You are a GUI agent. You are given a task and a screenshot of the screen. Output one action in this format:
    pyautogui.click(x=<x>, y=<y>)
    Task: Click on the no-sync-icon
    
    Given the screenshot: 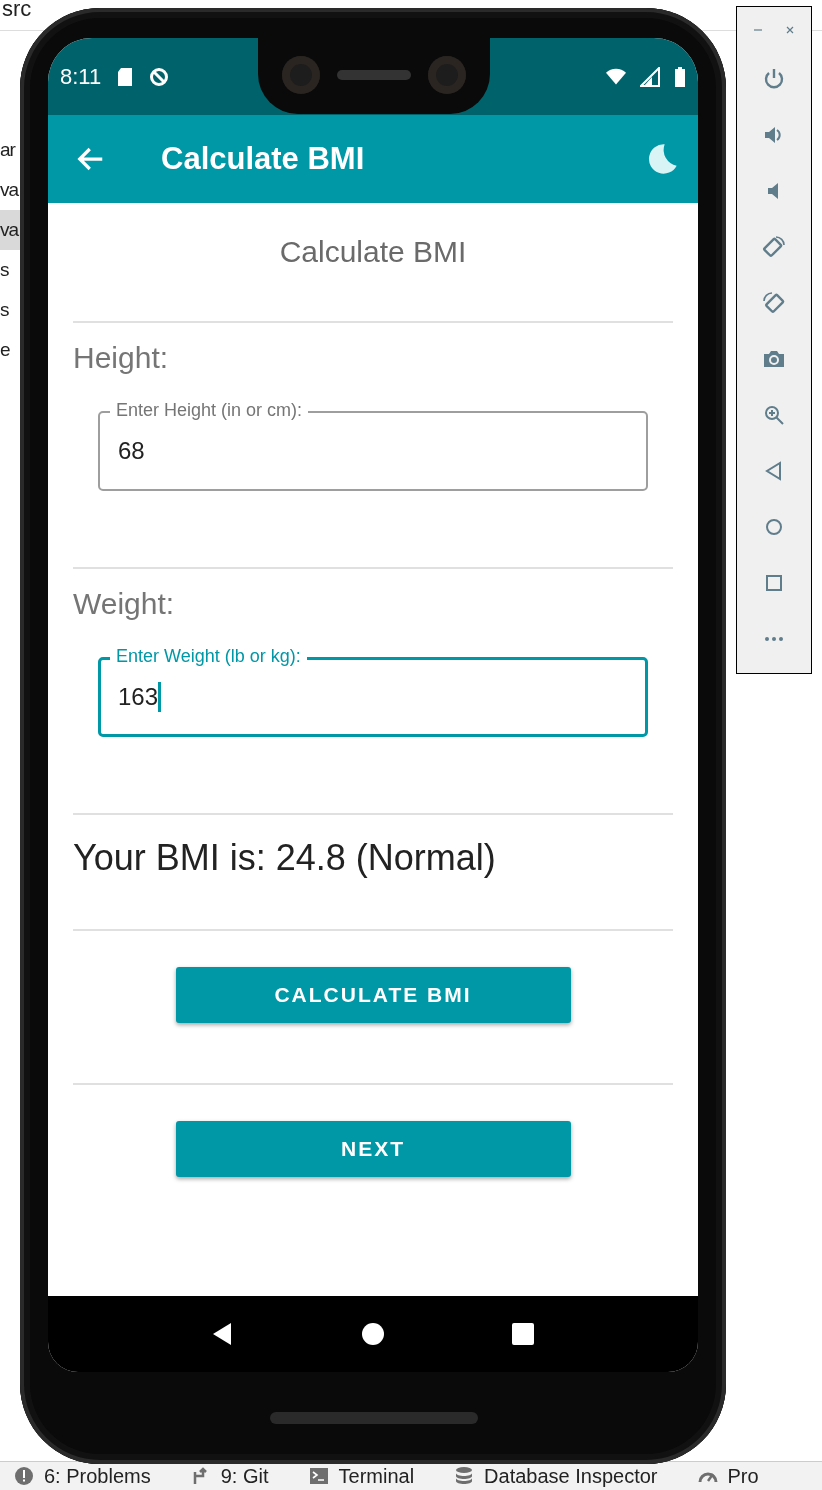 What is the action you would take?
    pyautogui.click(x=159, y=76)
    